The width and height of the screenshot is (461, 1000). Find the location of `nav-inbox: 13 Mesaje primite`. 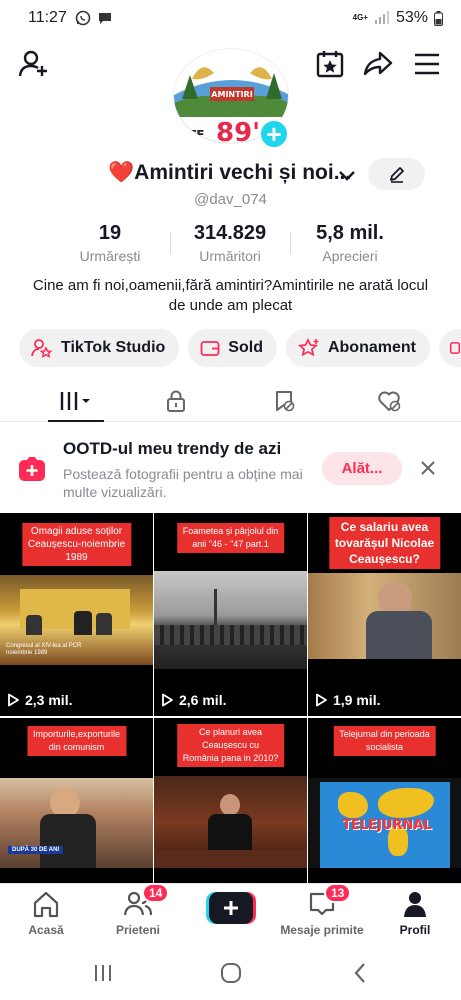

nav-inbox: 13 Mesaje primite is located at coordinates (322, 914).